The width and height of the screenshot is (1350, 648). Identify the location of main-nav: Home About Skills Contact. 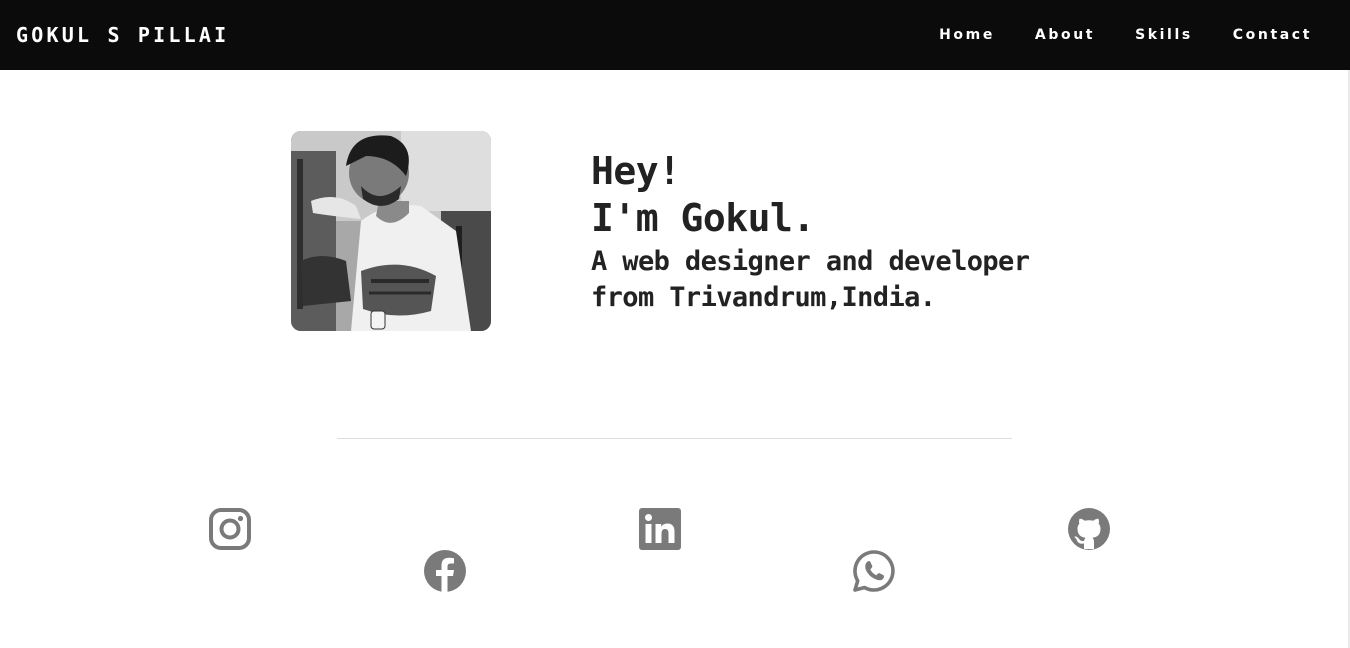
(1105, 35).